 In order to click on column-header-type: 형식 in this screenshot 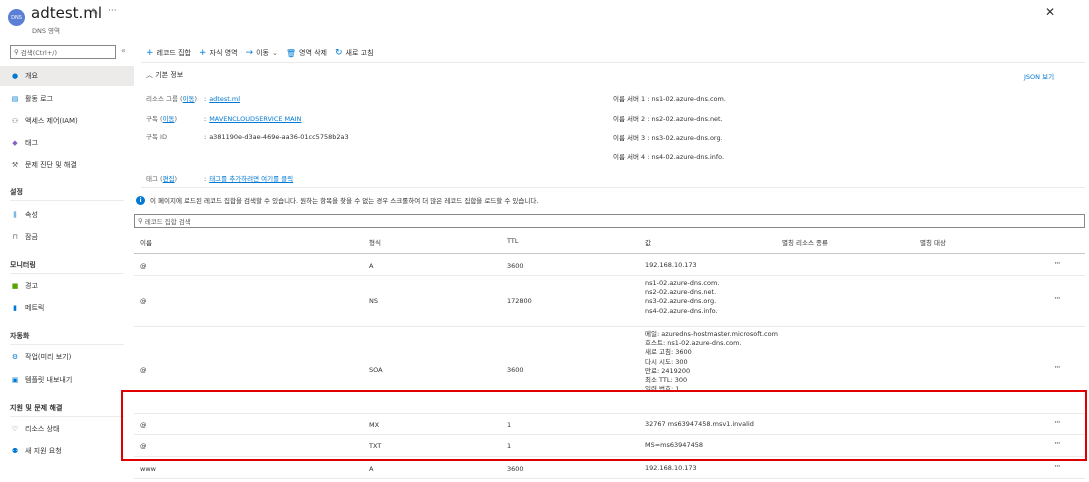, I will do `click(375, 242)`.